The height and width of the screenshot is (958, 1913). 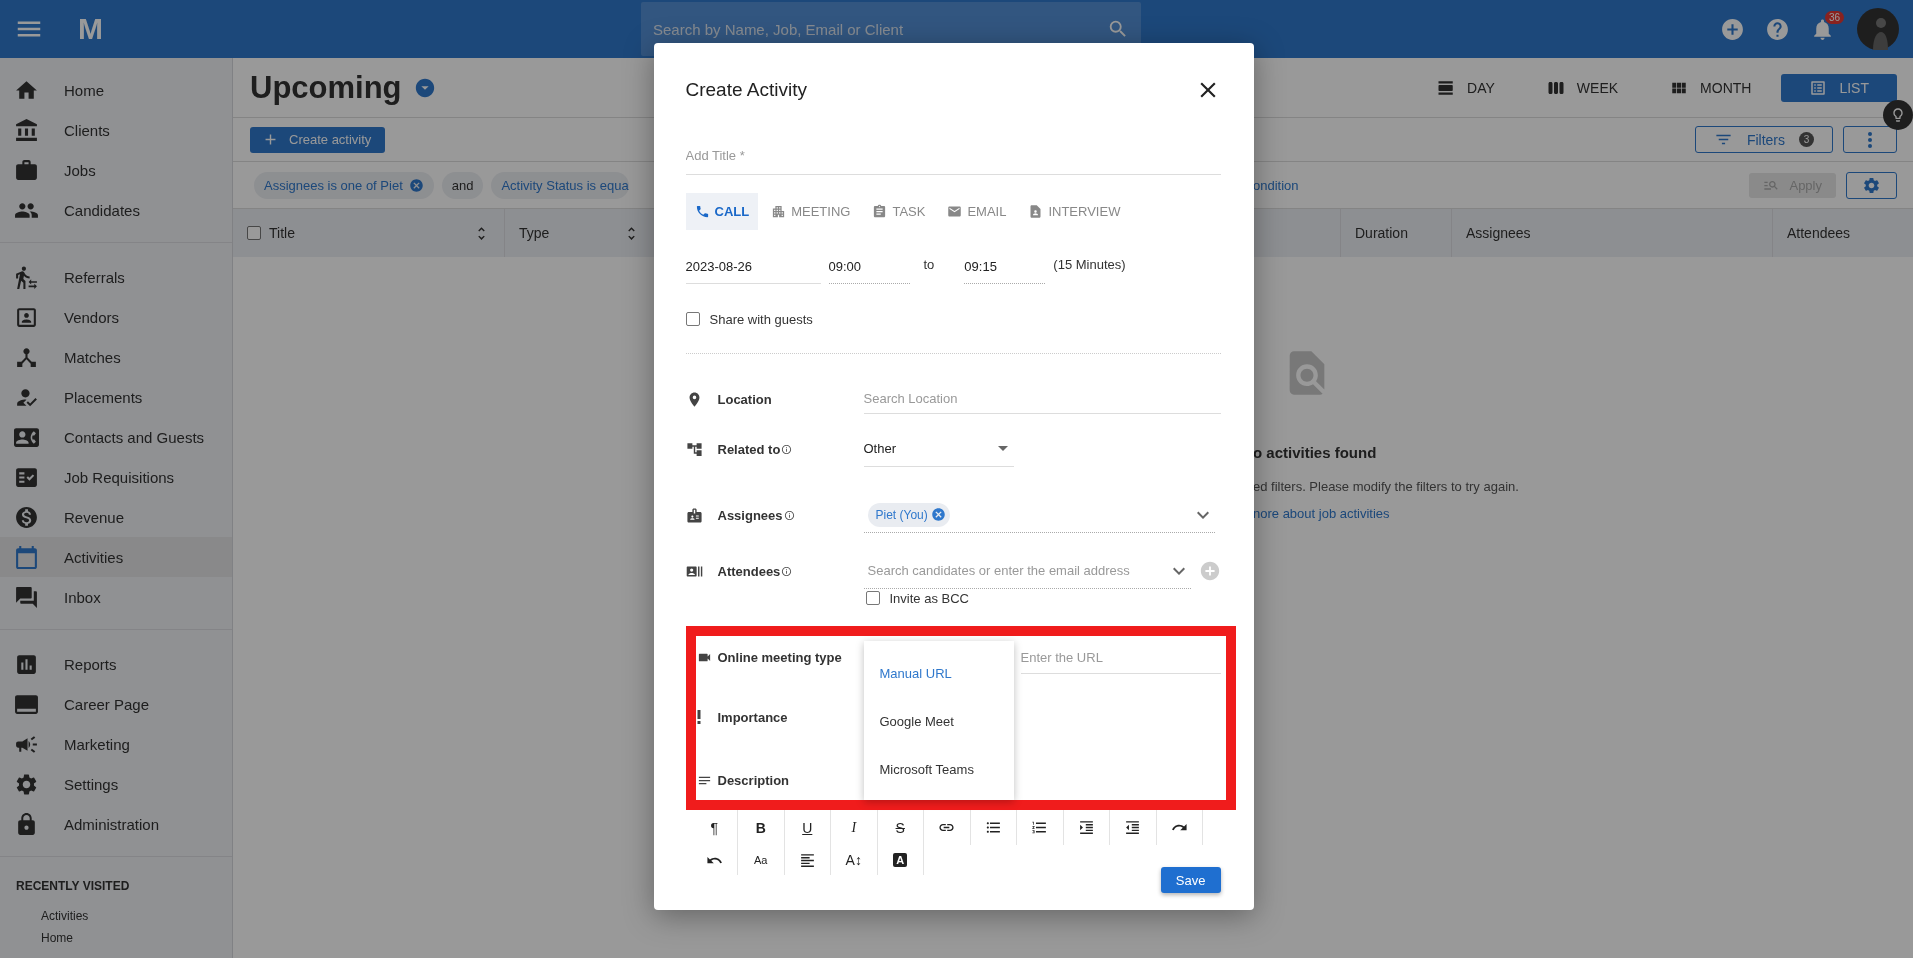 I want to click on align-left-icon, so click(x=807, y=860).